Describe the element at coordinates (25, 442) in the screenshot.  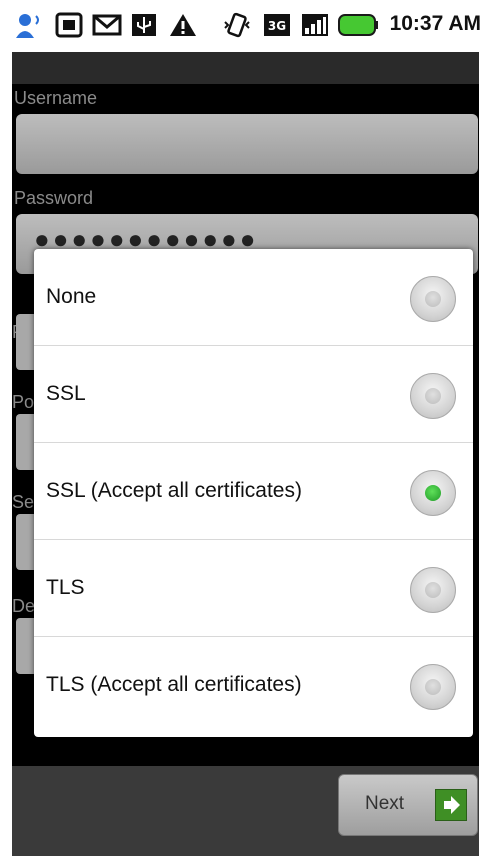
I see `partial-field-port` at that location.